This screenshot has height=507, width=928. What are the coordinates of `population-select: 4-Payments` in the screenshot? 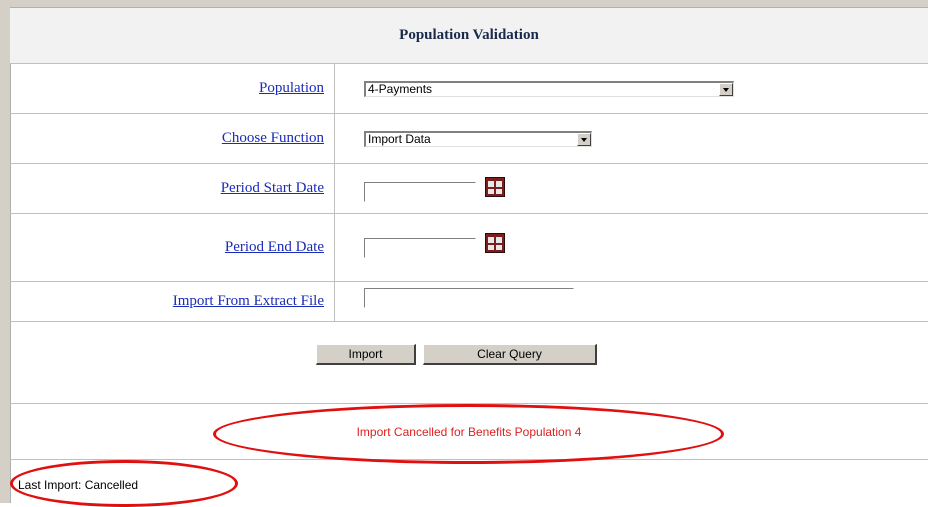 It's located at (549, 89).